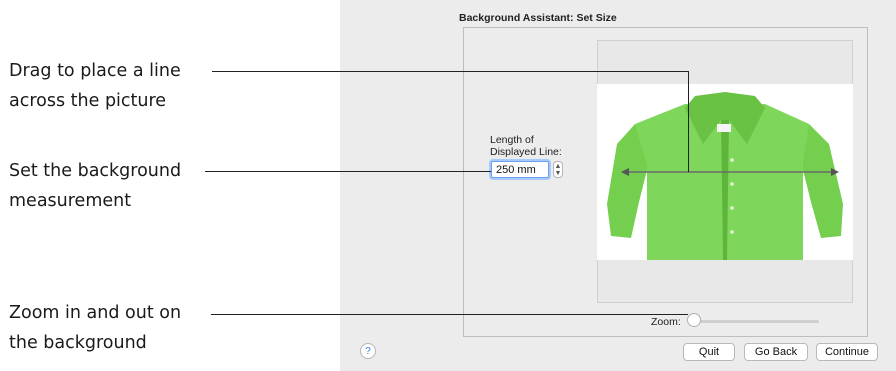  I want to click on picture-area, so click(725, 172).